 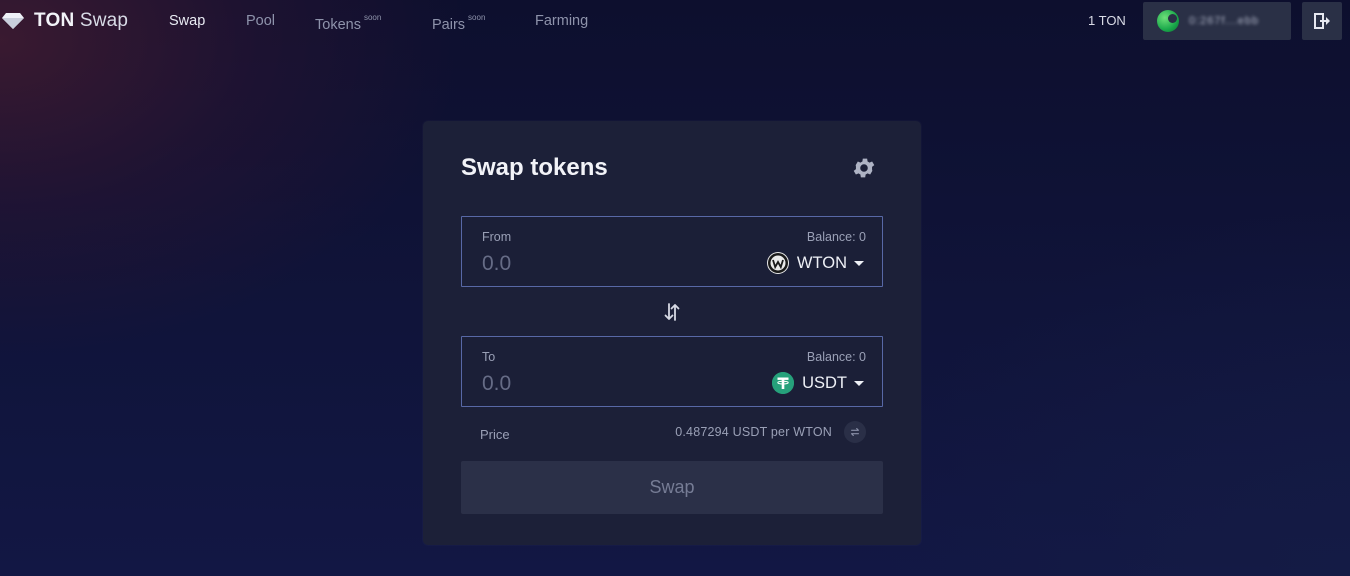 I want to click on card-title: Swap tokens, so click(x=534, y=167).